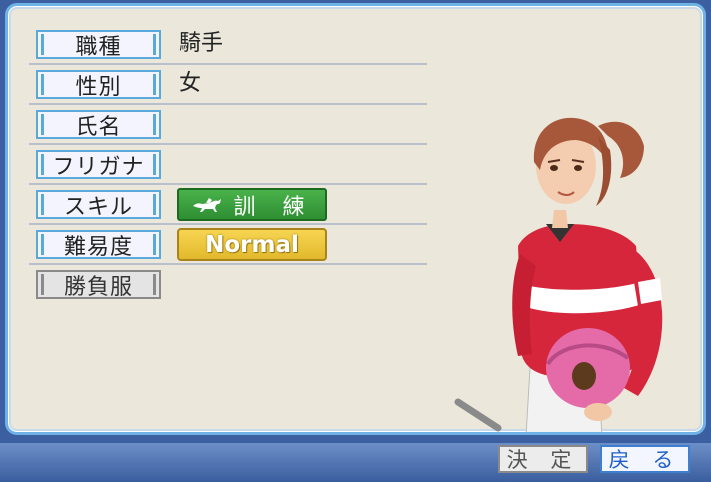  Describe the element at coordinates (543, 459) in the screenshot. I see `confirm-button: 決 定` at that location.